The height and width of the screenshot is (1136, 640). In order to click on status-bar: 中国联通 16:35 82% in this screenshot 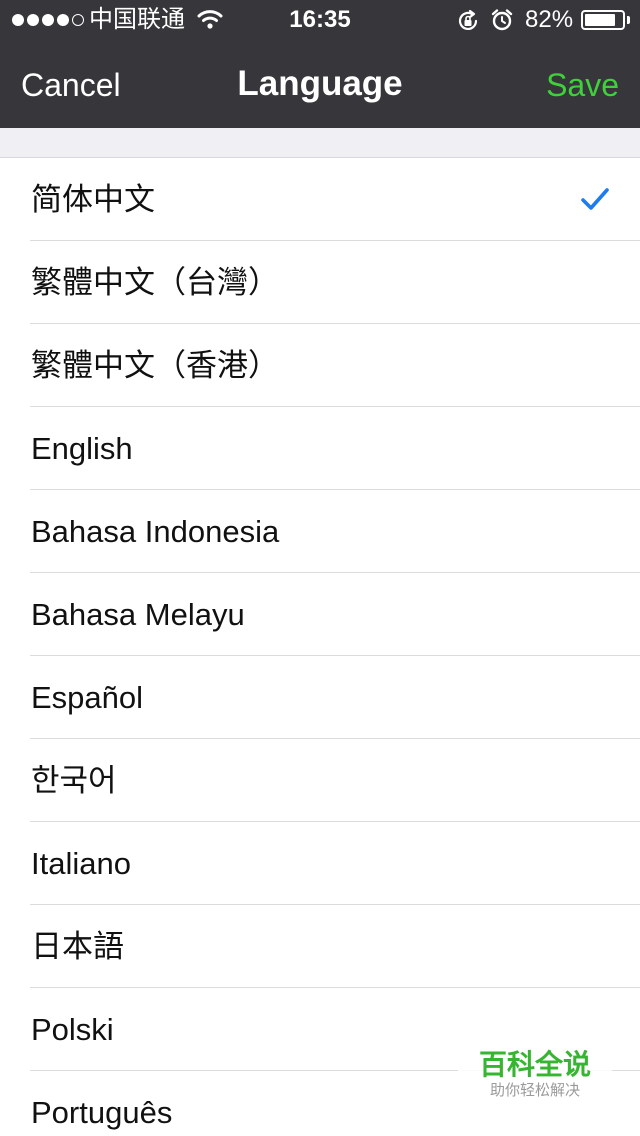, I will do `click(320, 20)`.